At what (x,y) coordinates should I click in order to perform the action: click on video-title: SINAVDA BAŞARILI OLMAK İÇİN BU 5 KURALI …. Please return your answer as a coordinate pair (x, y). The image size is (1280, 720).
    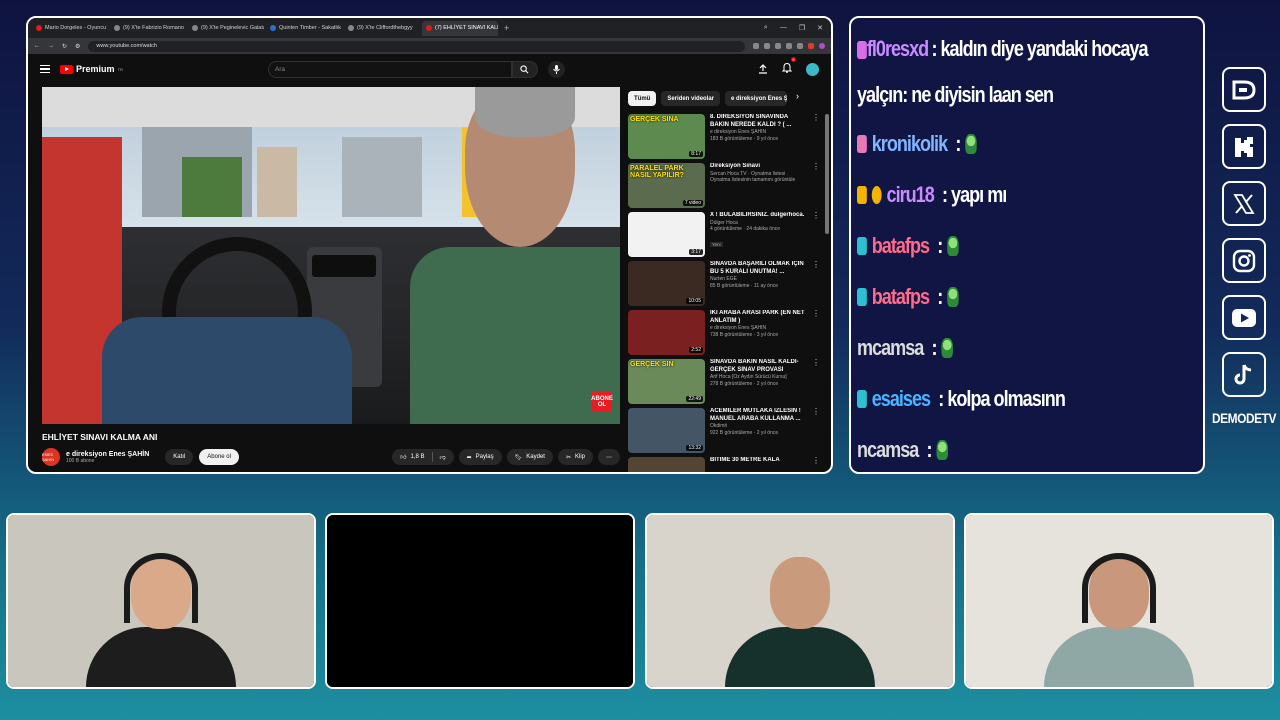
    Looking at the image, I should click on (758, 268).